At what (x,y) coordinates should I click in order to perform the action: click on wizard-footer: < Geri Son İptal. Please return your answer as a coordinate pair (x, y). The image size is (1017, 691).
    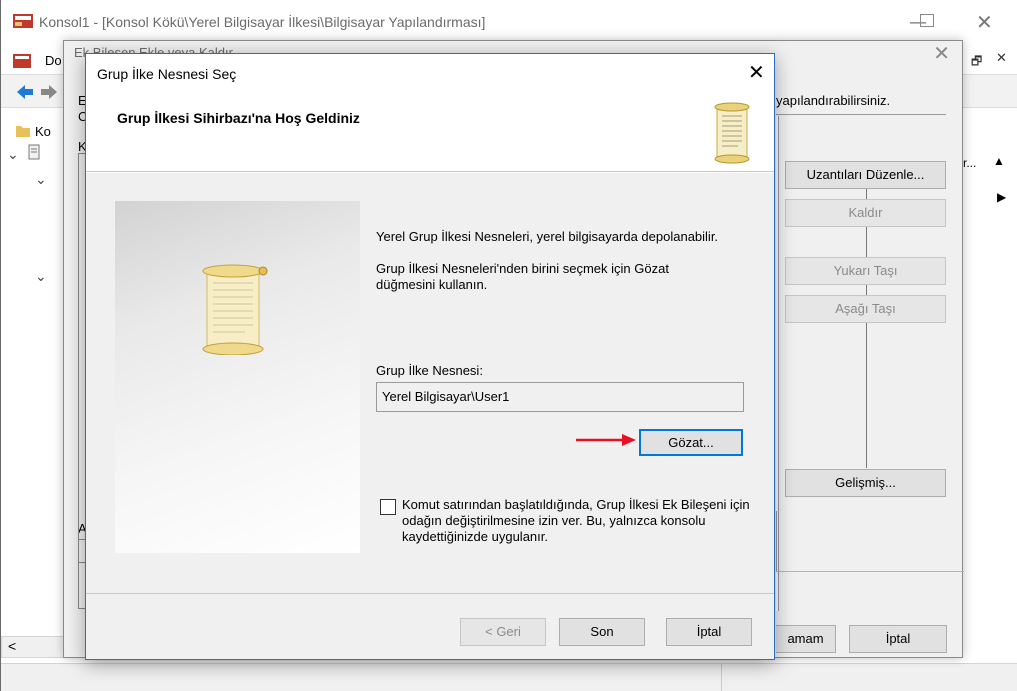
    Looking at the image, I should click on (430, 626).